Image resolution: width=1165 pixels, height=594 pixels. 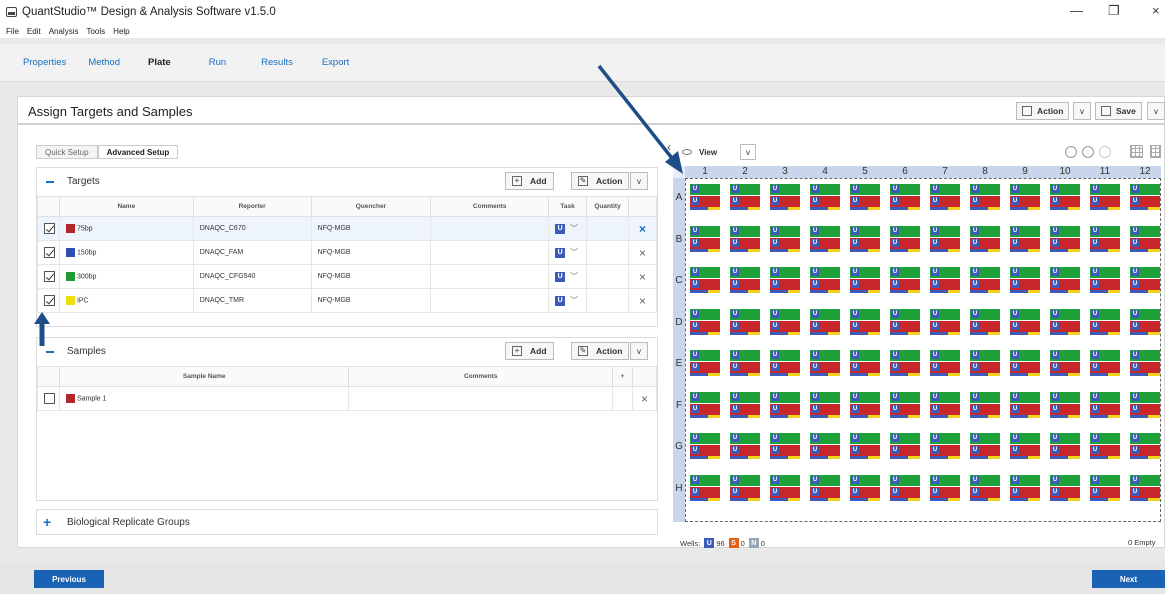 What do you see at coordinates (1105, 446) in the screenshot?
I see `well-G11: UU` at bounding box center [1105, 446].